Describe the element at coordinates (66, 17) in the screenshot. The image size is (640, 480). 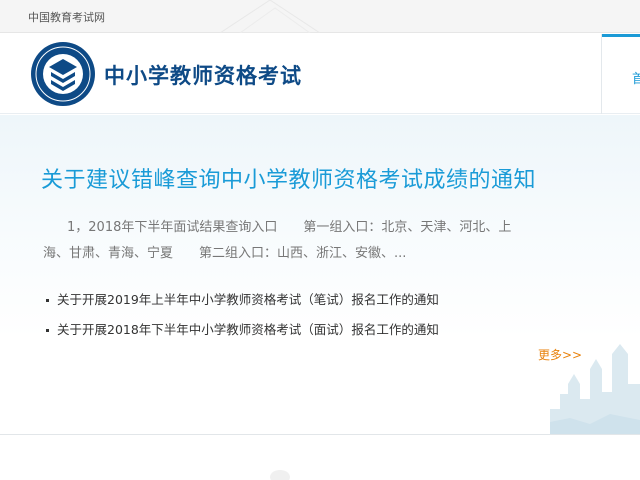
I see `site-home-link: 中国教育考试网` at that location.